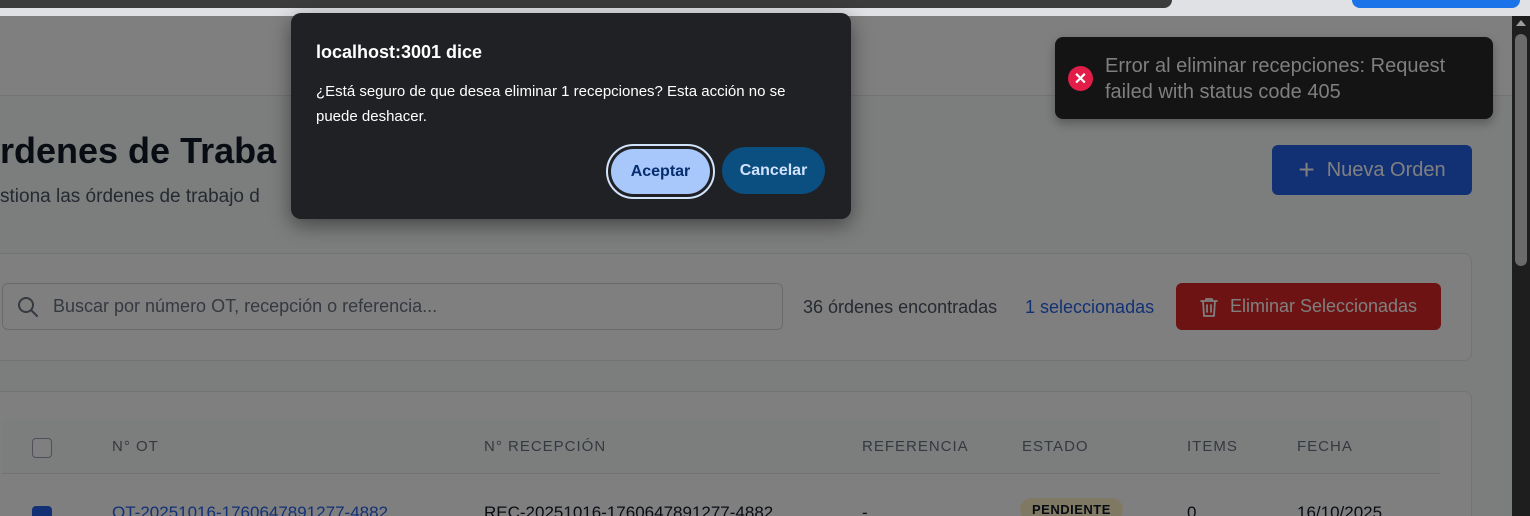  I want to click on cancel-button: Cancelar, so click(773, 170).